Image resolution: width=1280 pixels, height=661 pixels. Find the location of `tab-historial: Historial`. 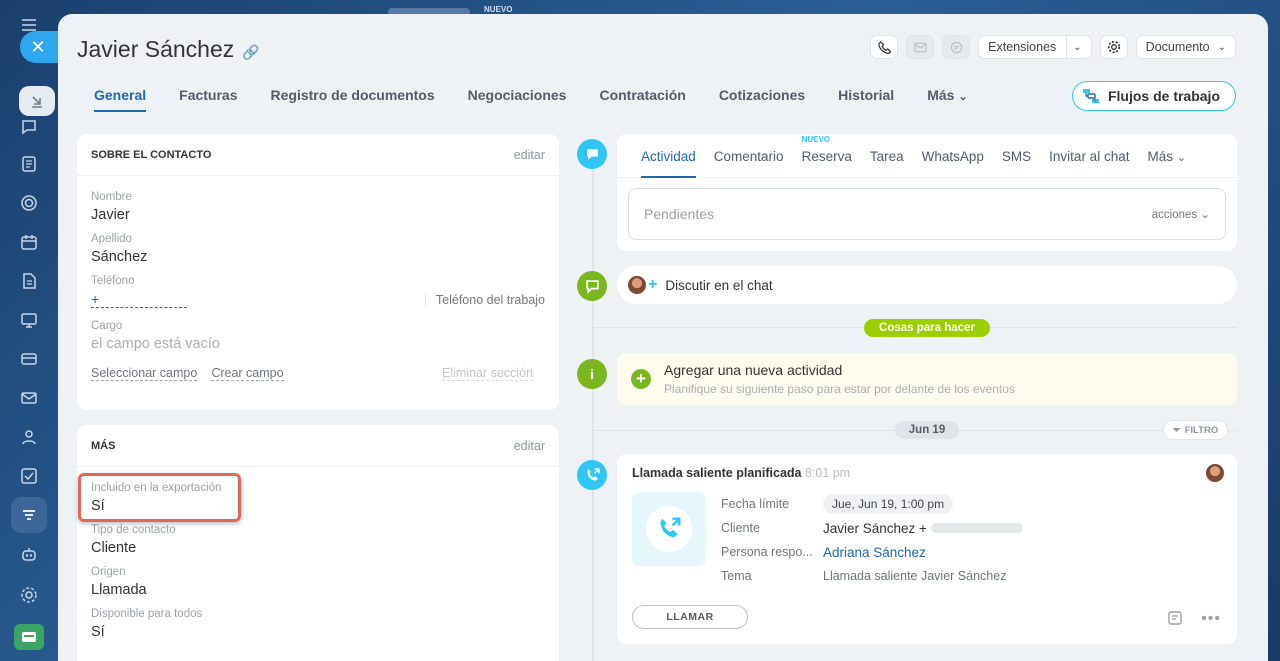

tab-historial: Historial is located at coordinates (866, 98).